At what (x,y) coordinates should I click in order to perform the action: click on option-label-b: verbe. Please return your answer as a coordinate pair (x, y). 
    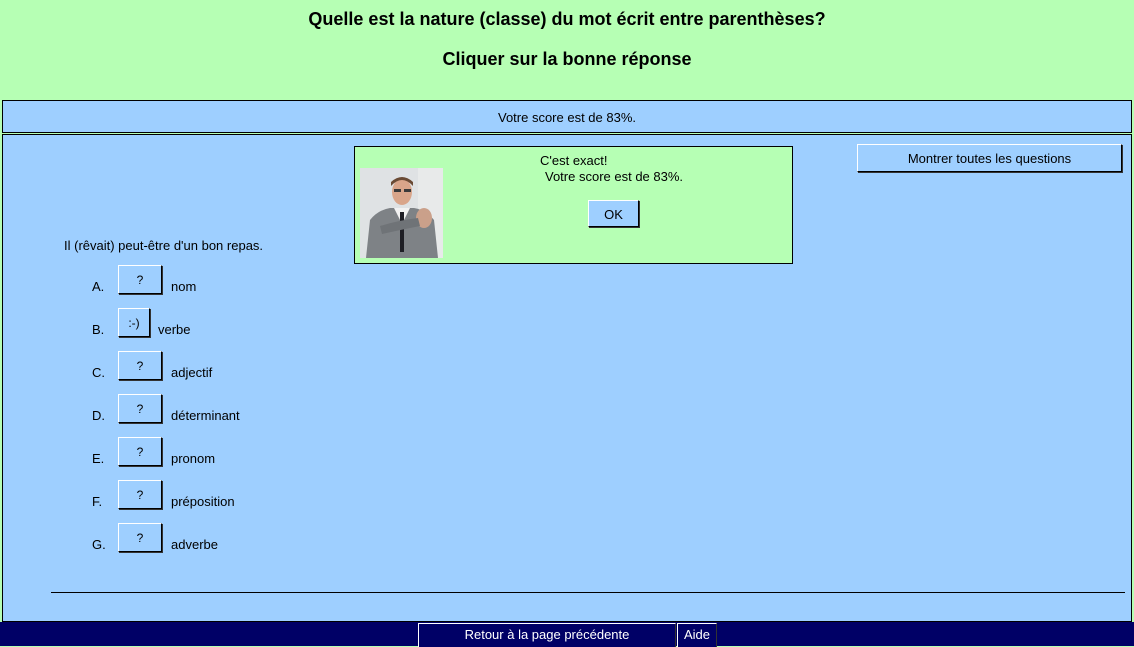
    Looking at the image, I should click on (174, 329).